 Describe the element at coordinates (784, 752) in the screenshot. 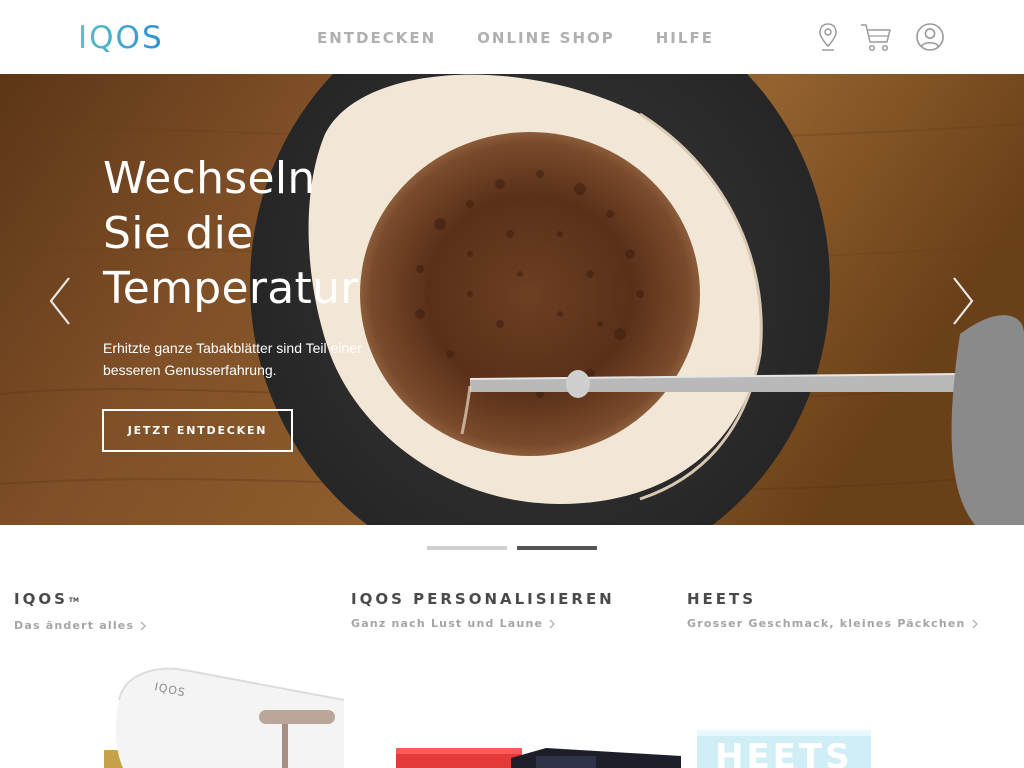

I see `heets-pack-text: HEETS` at that location.